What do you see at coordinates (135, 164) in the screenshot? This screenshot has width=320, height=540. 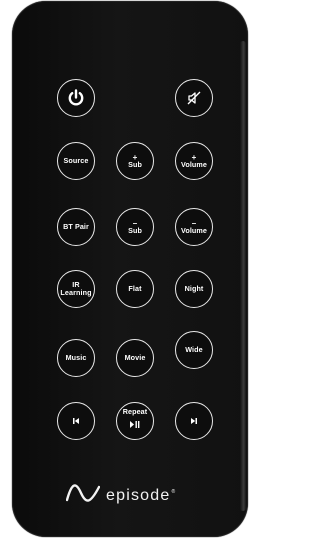 I see `sub-up-label: Sub` at bounding box center [135, 164].